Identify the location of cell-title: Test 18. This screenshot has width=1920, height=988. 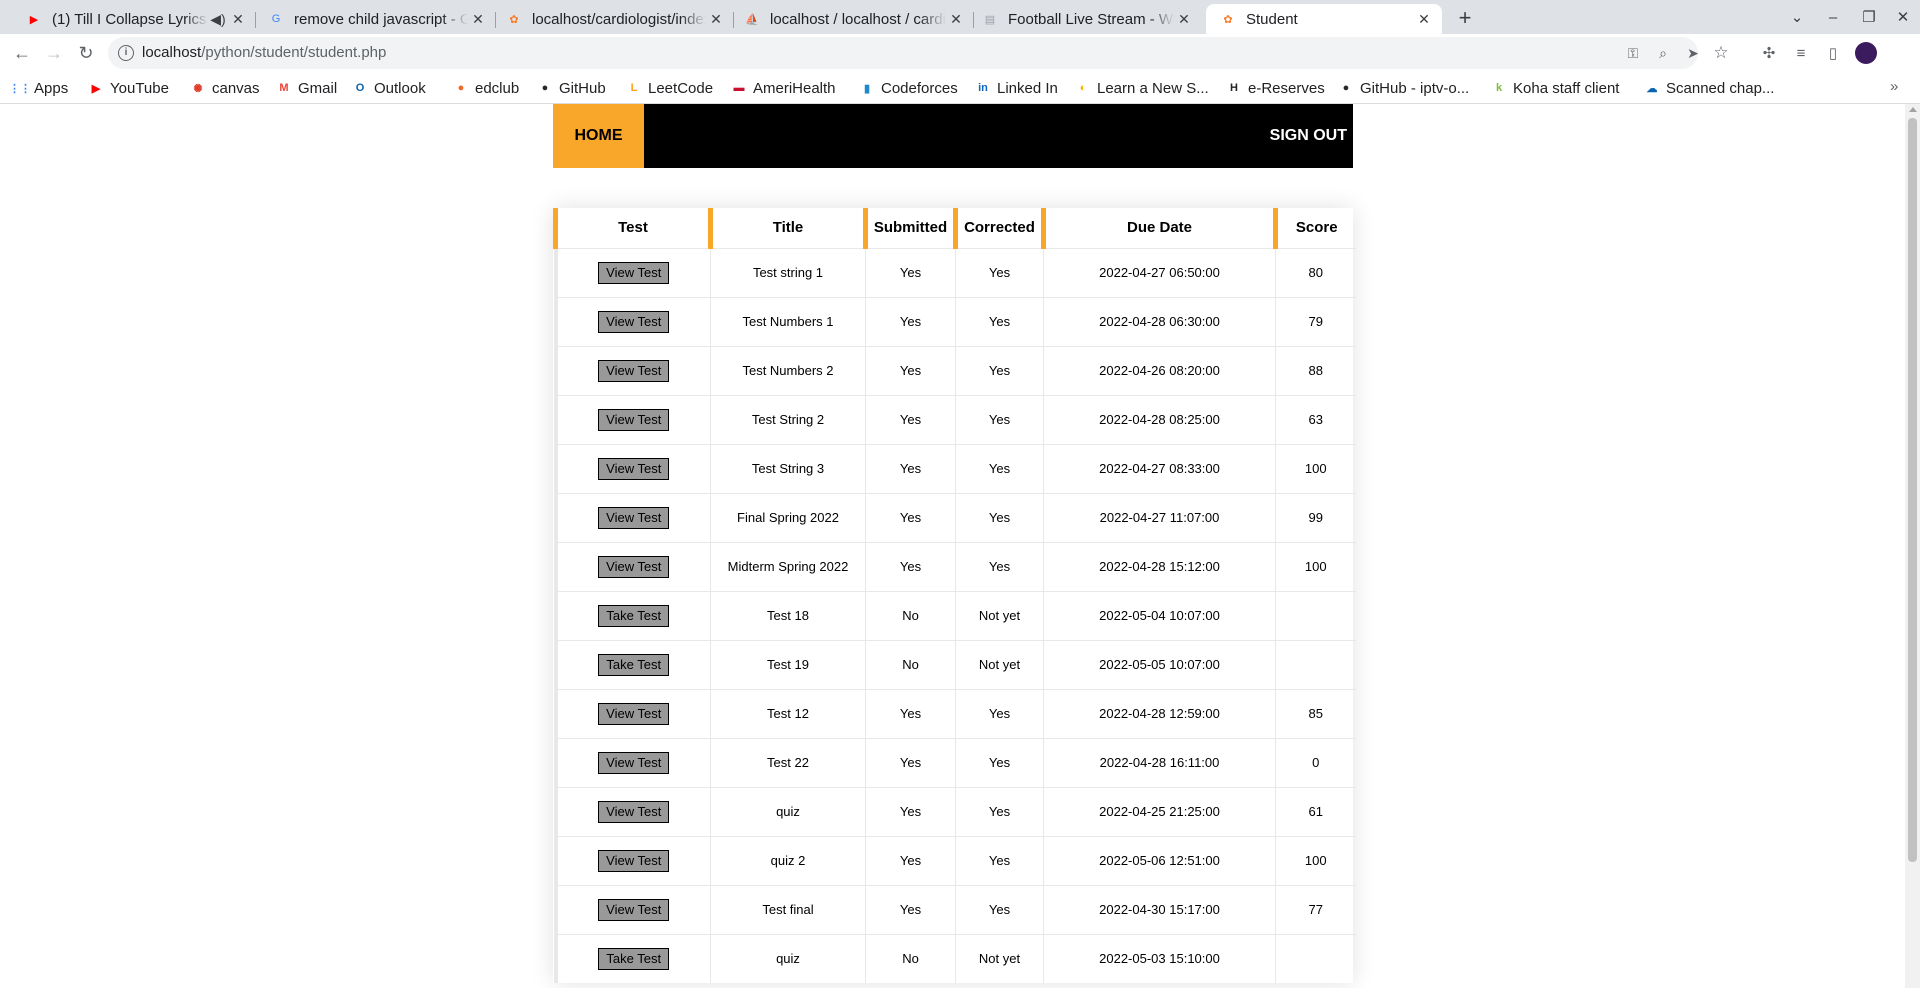
(788, 615).